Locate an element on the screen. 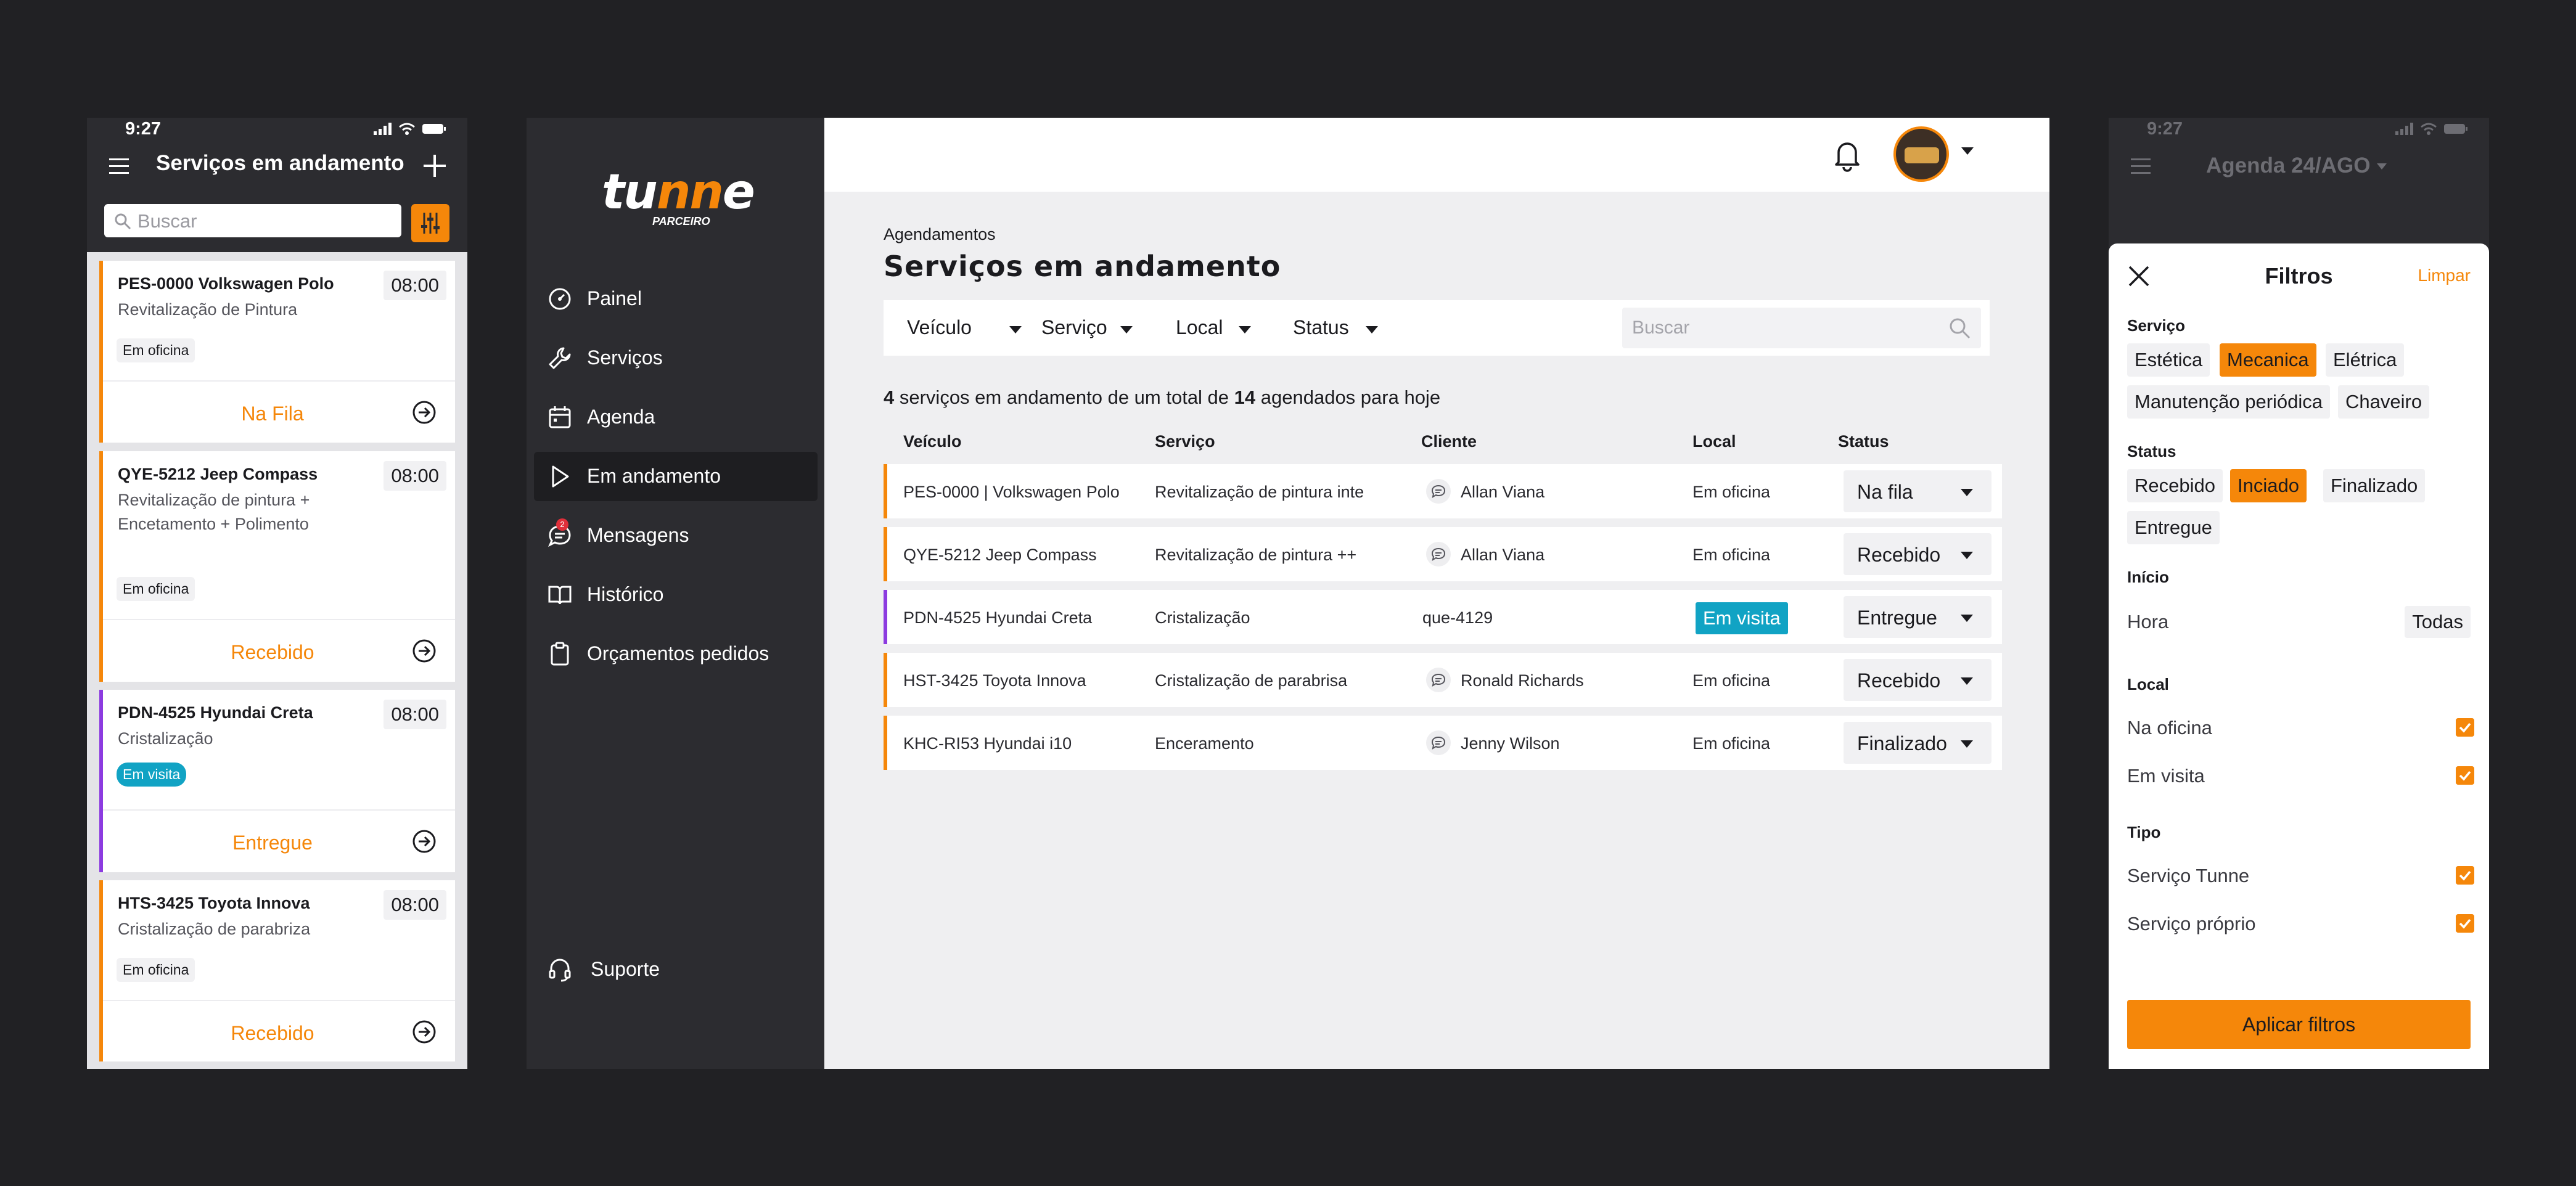 This screenshot has height=1186, width=2576. local-option-label: Em visita is located at coordinates (2166, 776).